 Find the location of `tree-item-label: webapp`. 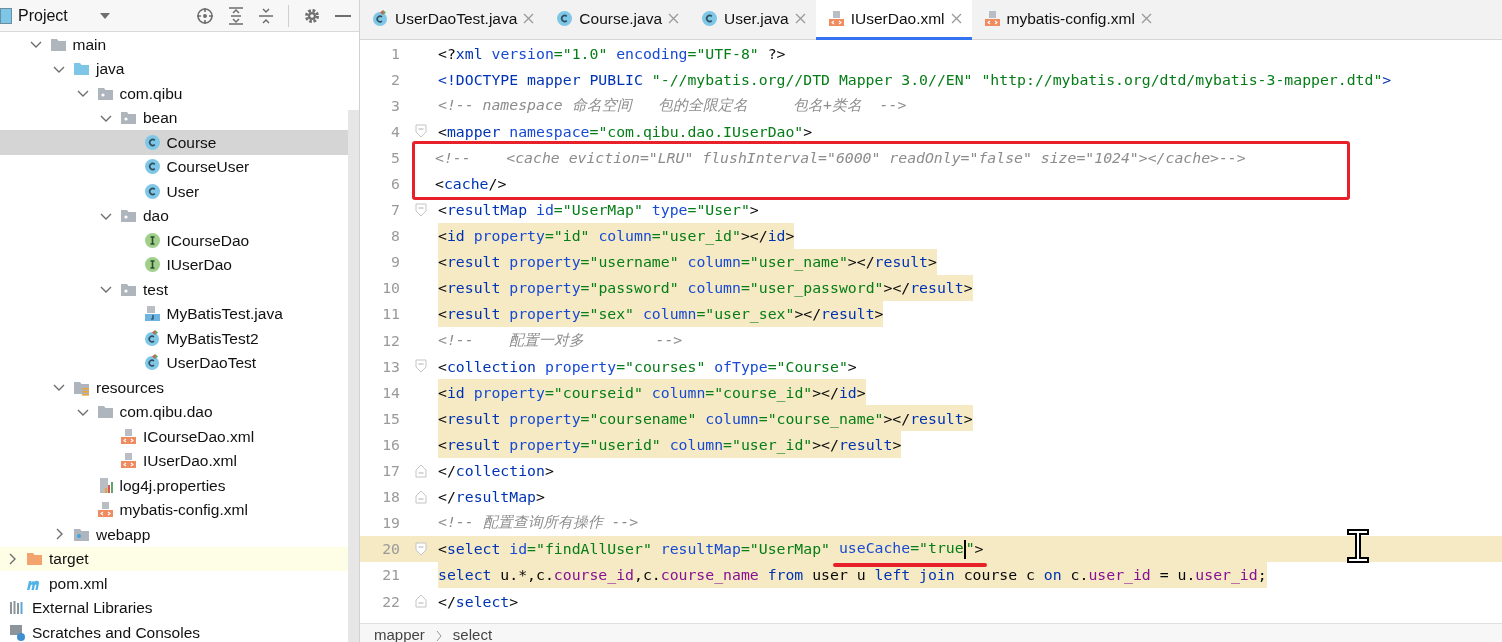

tree-item-label: webapp is located at coordinates (123, 534).